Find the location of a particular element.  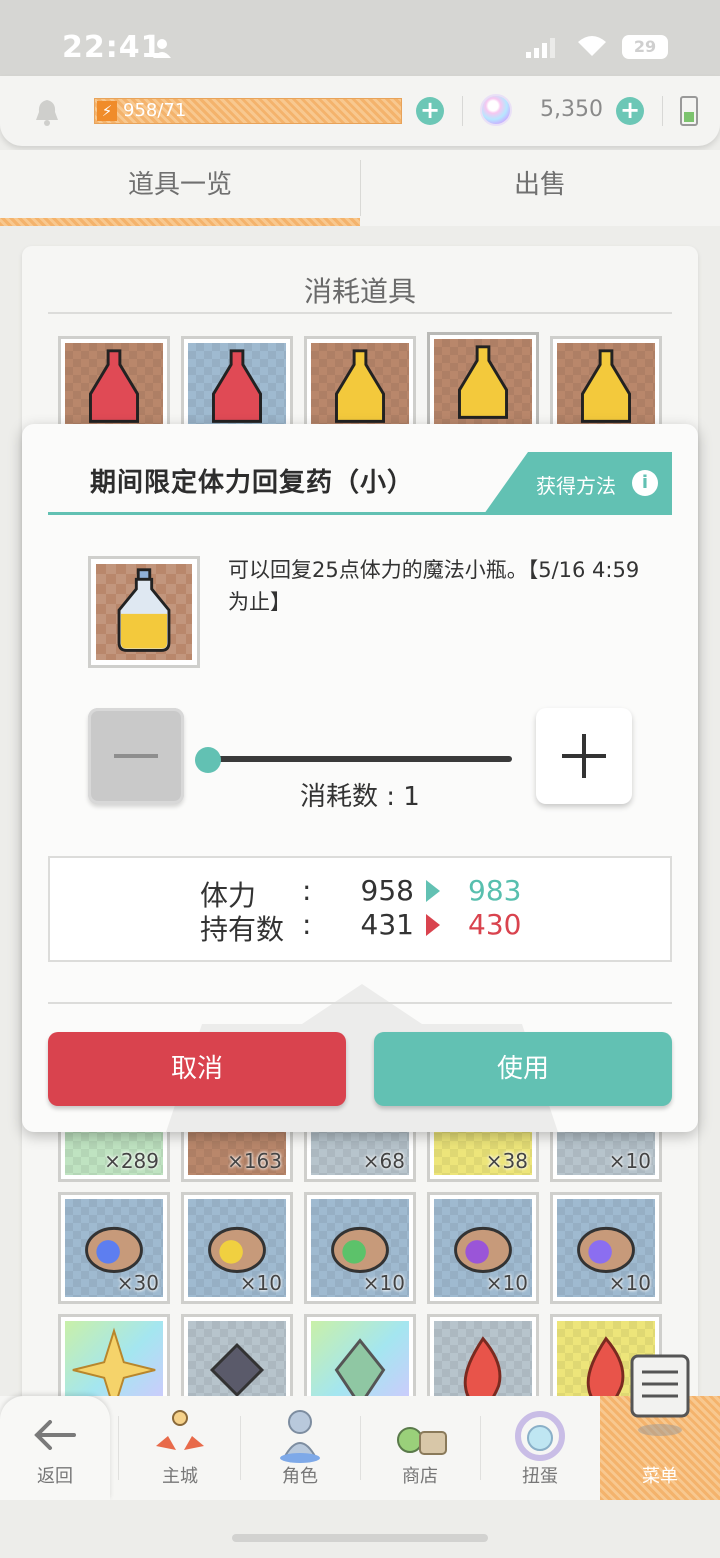

cancel-button: 取消 is located at coordinates (197, 1069).